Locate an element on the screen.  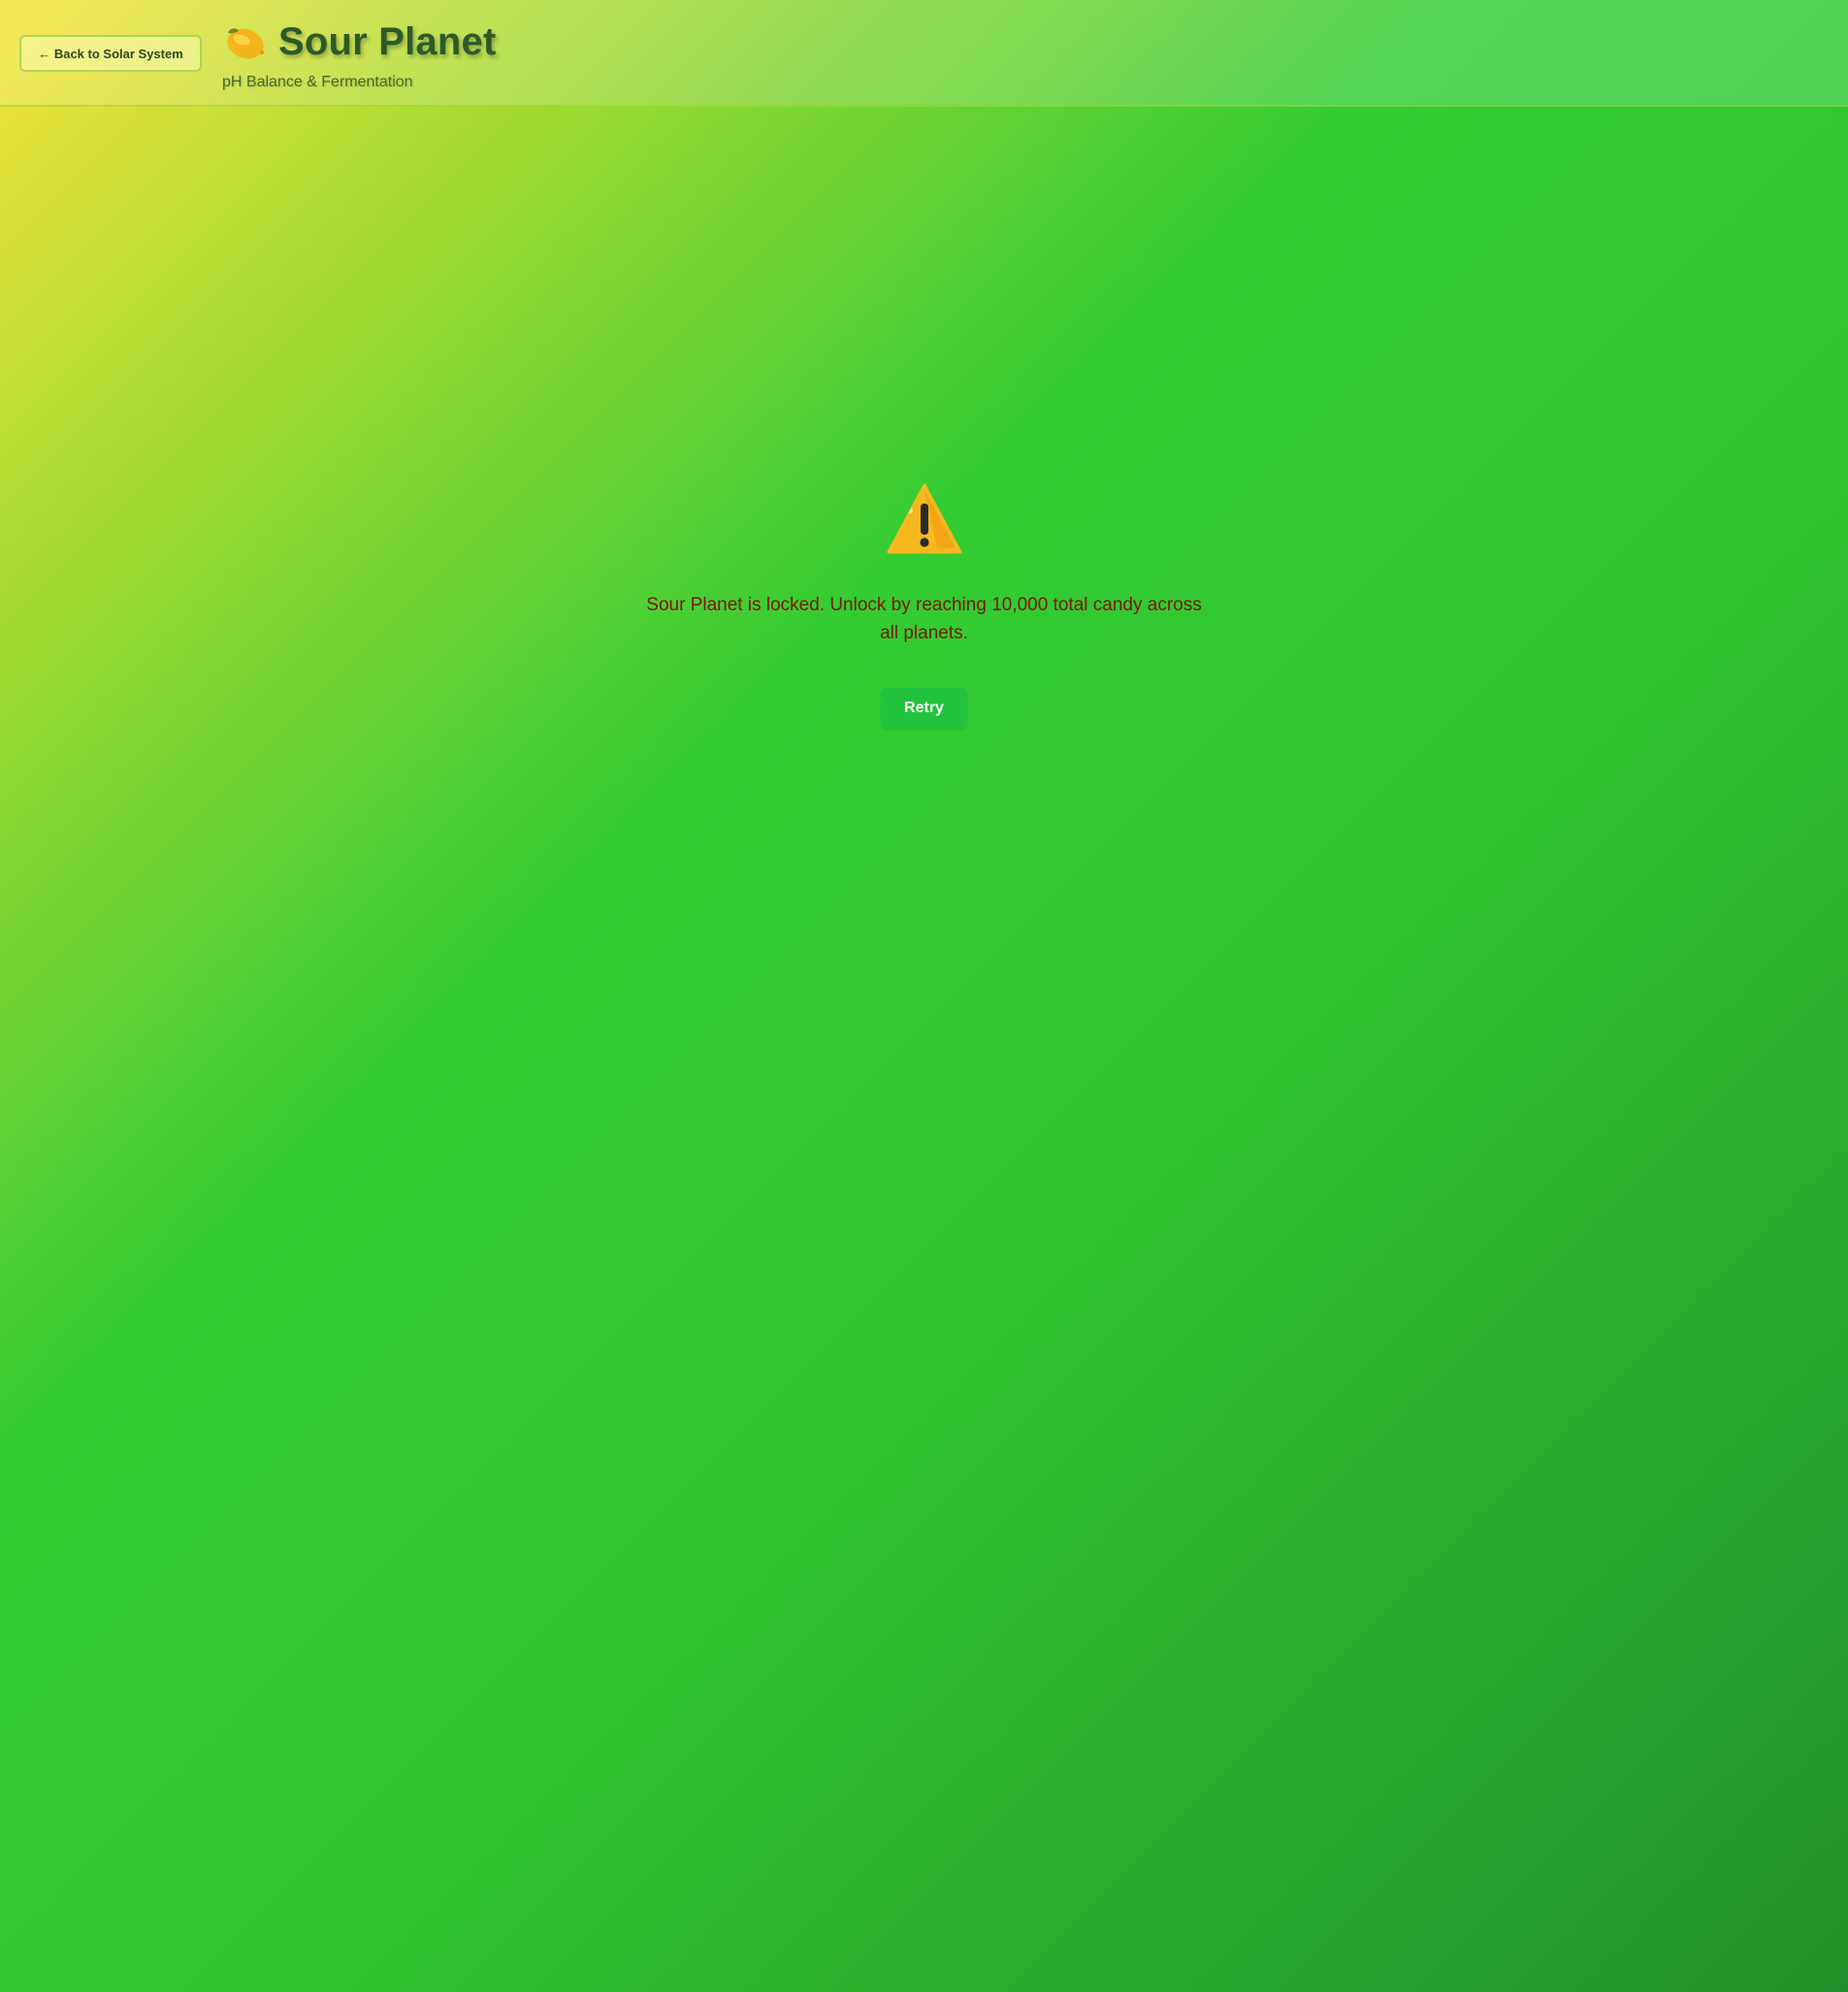
warning-icon is located at coordinates (924, 518).